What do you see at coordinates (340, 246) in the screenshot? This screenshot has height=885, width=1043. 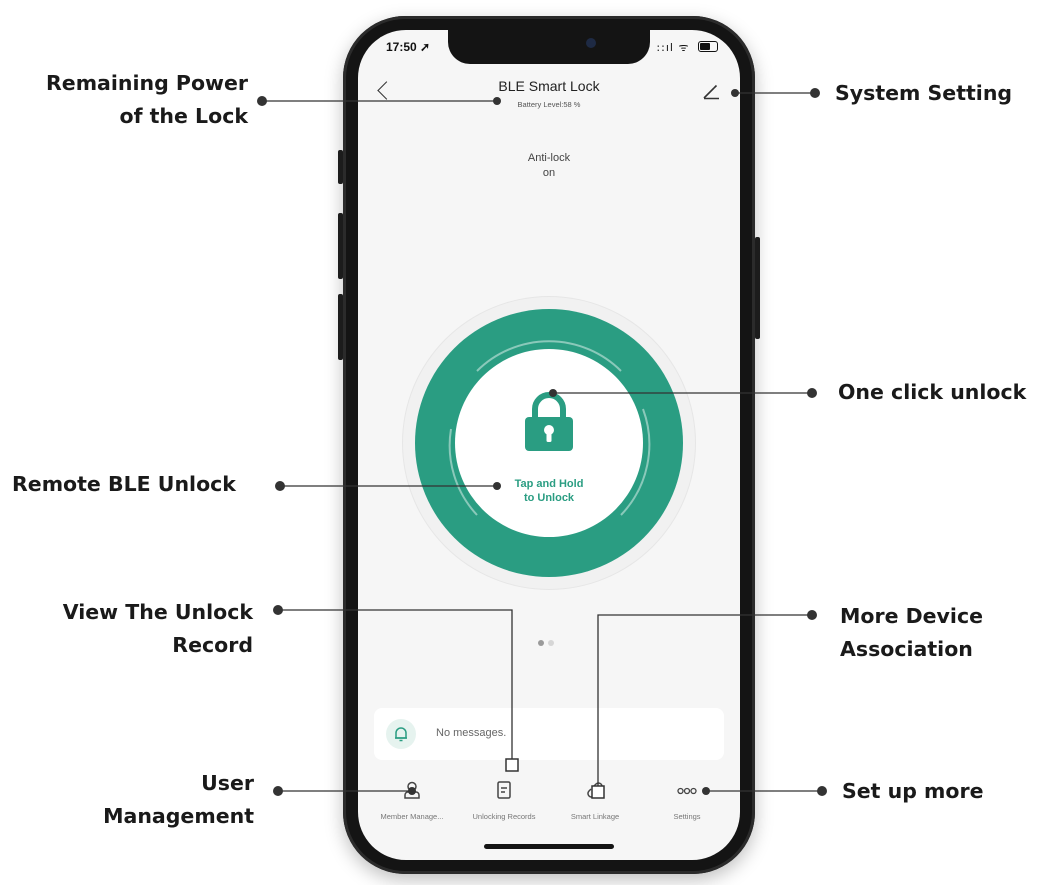 I see `volume-up-button` at bounding box center [340, 246].